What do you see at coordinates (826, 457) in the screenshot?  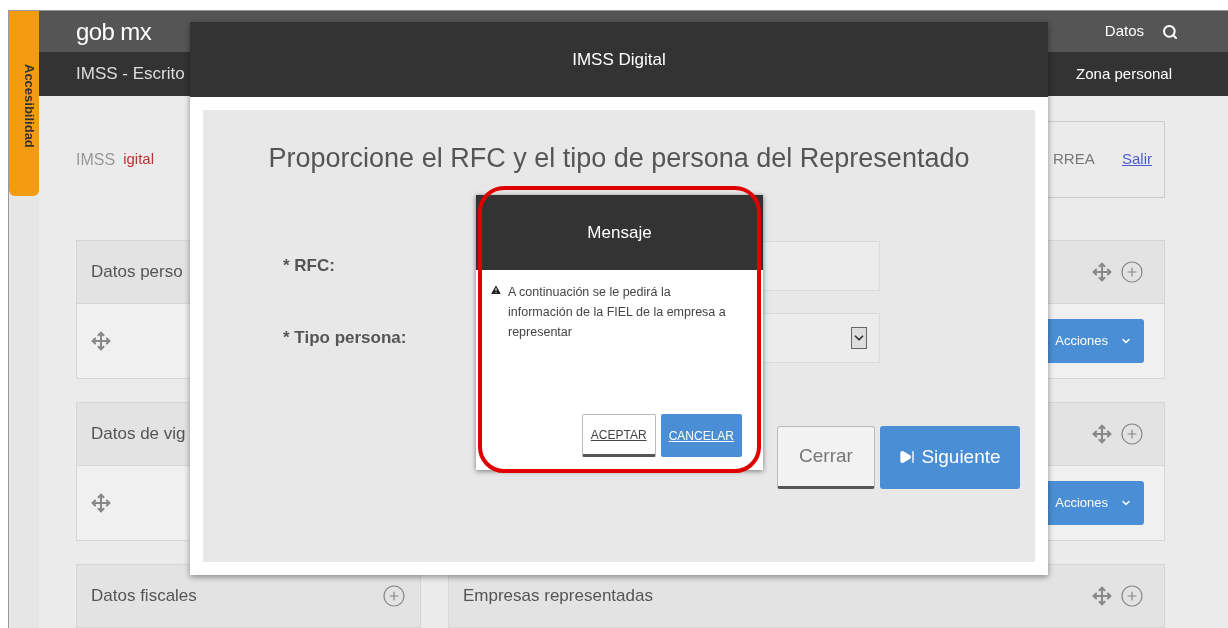 I see `close-button: Cerrar` at bounding box center [826, 457].